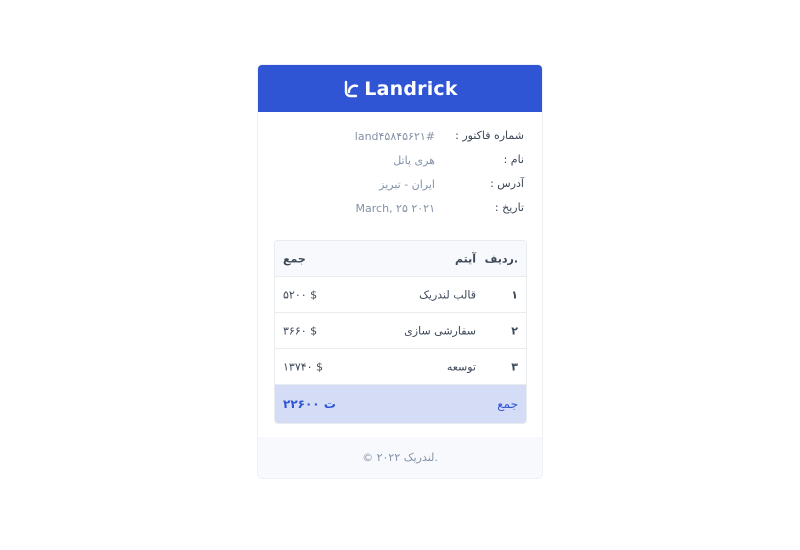 The width and height of the screenshot is (800, 550). I want to click on invoice-number-label: شماره فاکتور :, so click(489, 135).